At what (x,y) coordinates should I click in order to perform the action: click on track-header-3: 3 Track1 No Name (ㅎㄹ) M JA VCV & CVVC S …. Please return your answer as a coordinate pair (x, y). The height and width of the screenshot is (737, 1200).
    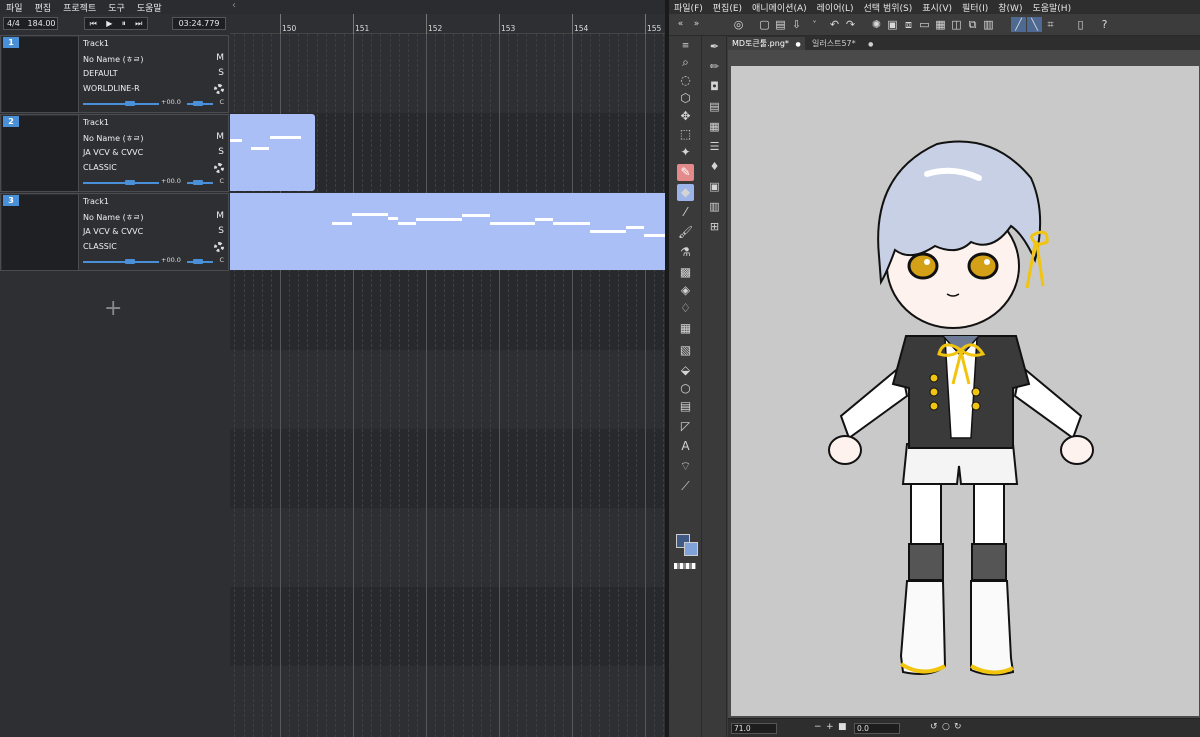
    Looking at the image, I should click on (114, 232).